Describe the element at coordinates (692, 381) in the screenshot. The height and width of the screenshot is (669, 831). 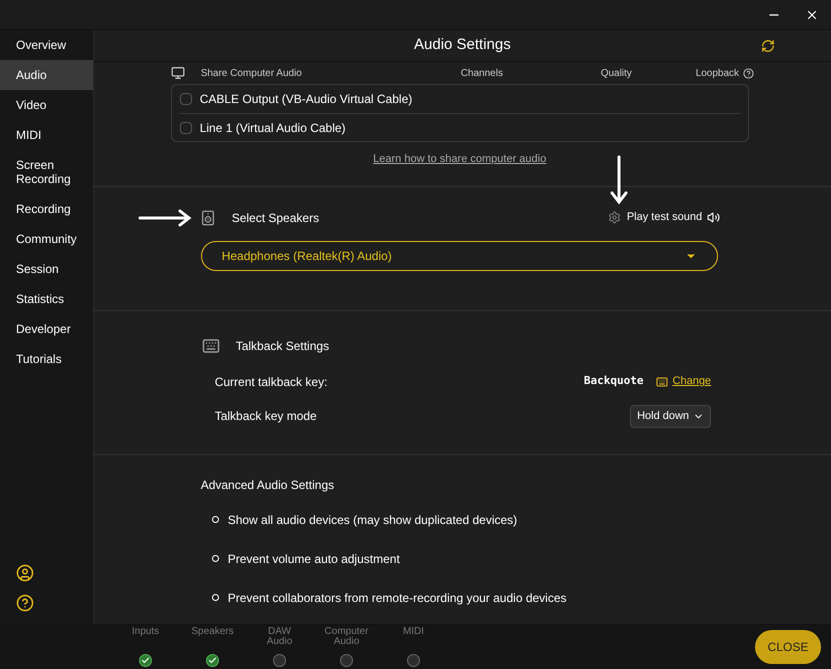
I see `change-link: Change` at that location.